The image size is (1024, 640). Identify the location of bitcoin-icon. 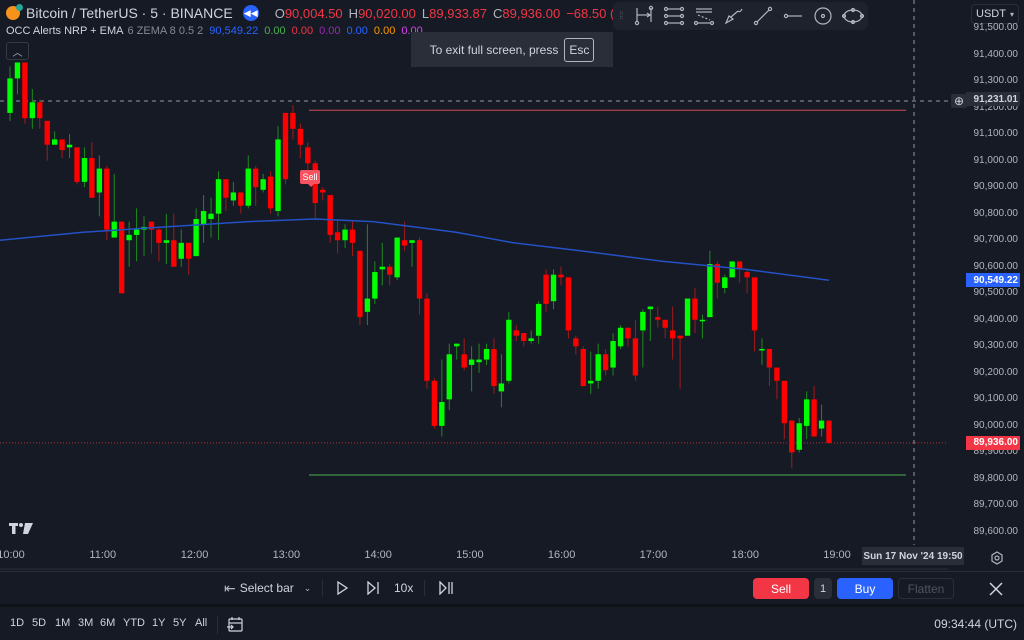
(14, 12).